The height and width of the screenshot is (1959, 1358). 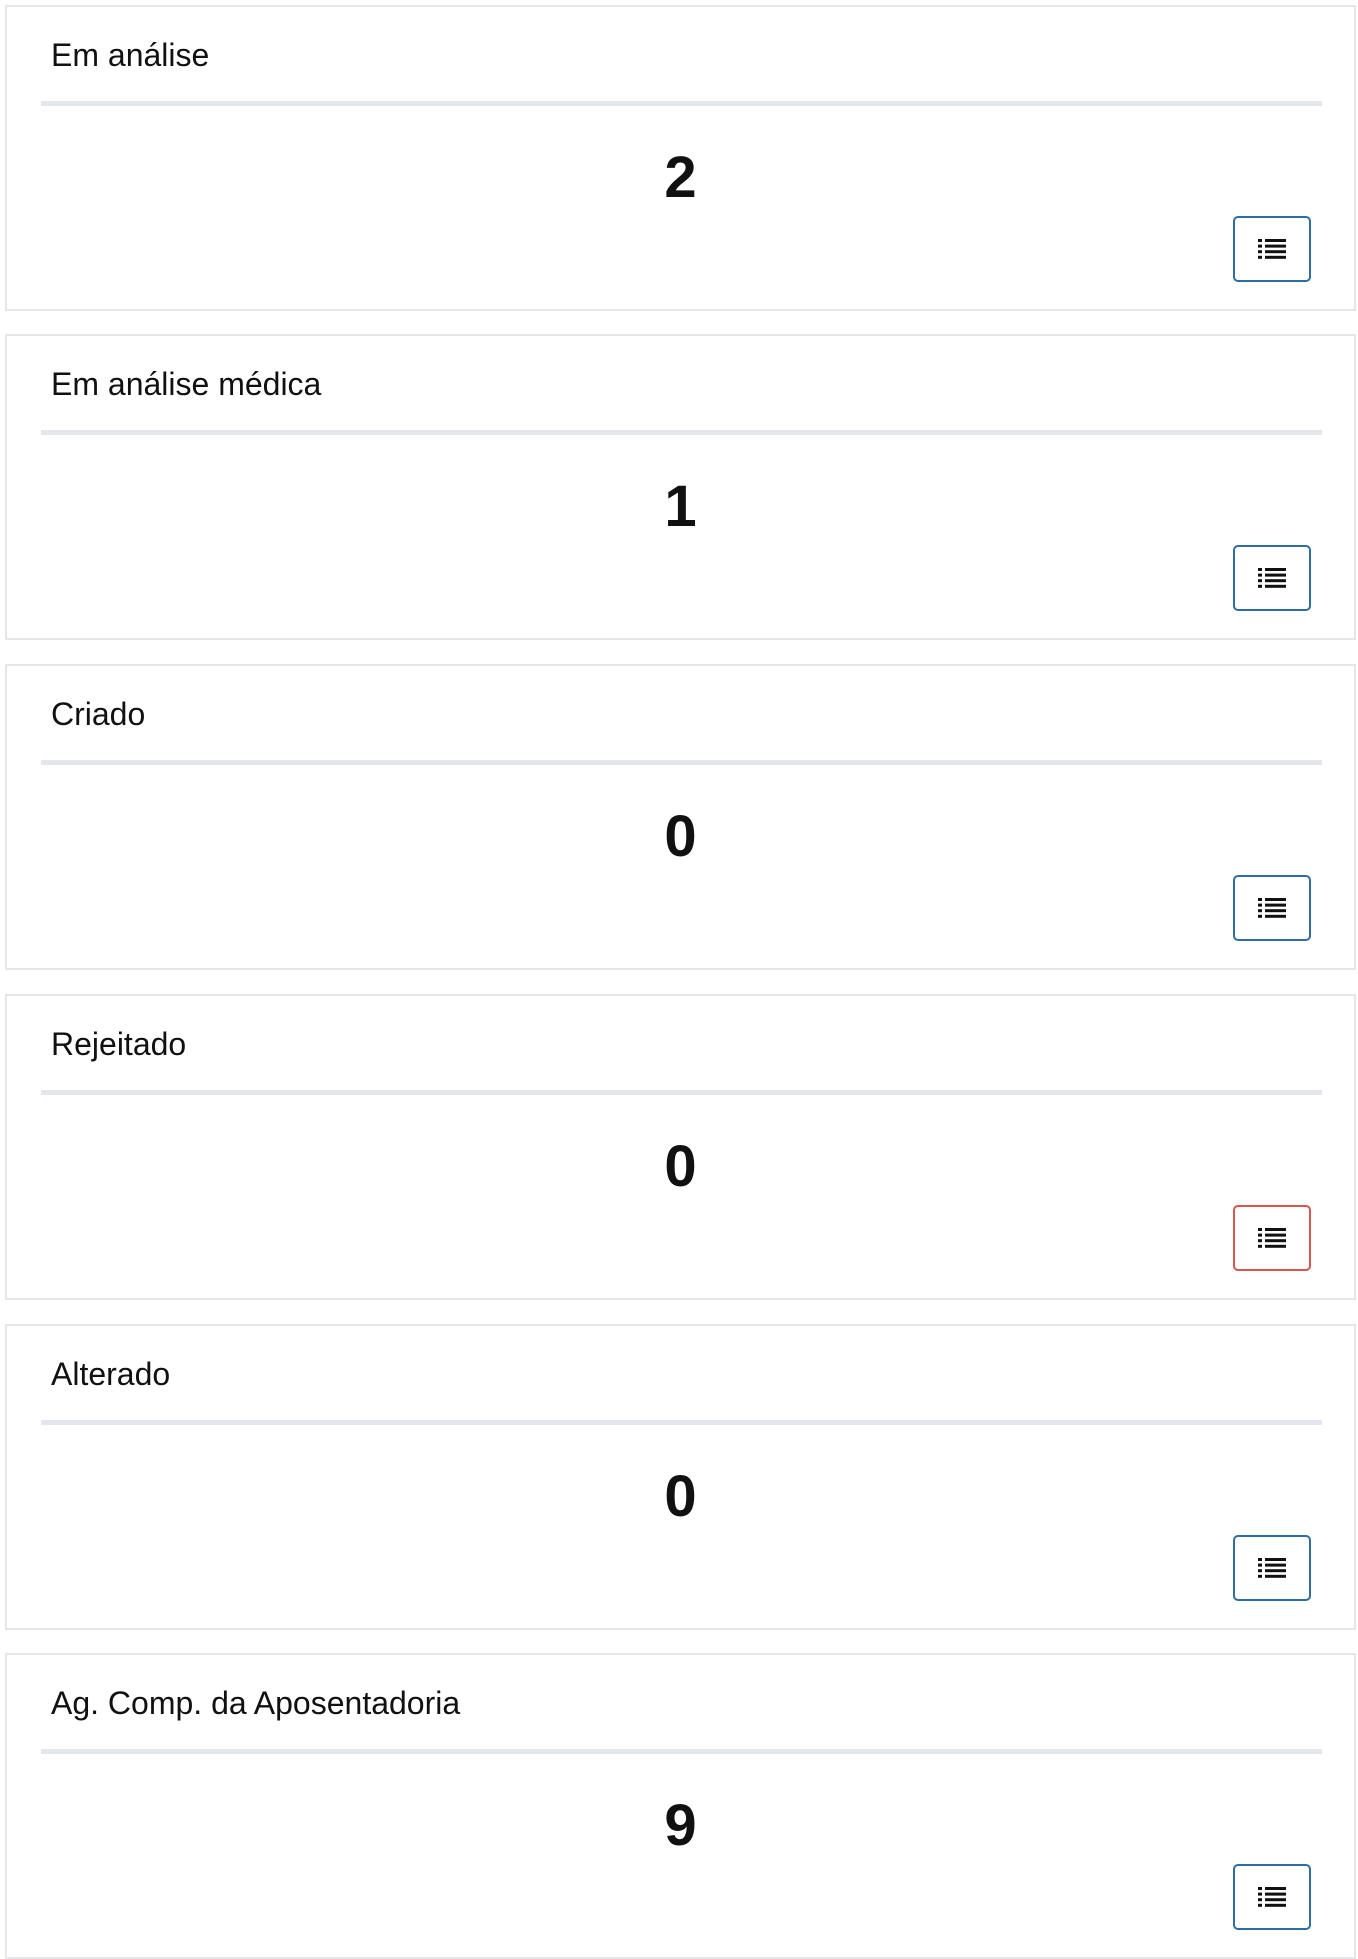 I want to click on card-title: Alterado, so click(x=111, y=1374).